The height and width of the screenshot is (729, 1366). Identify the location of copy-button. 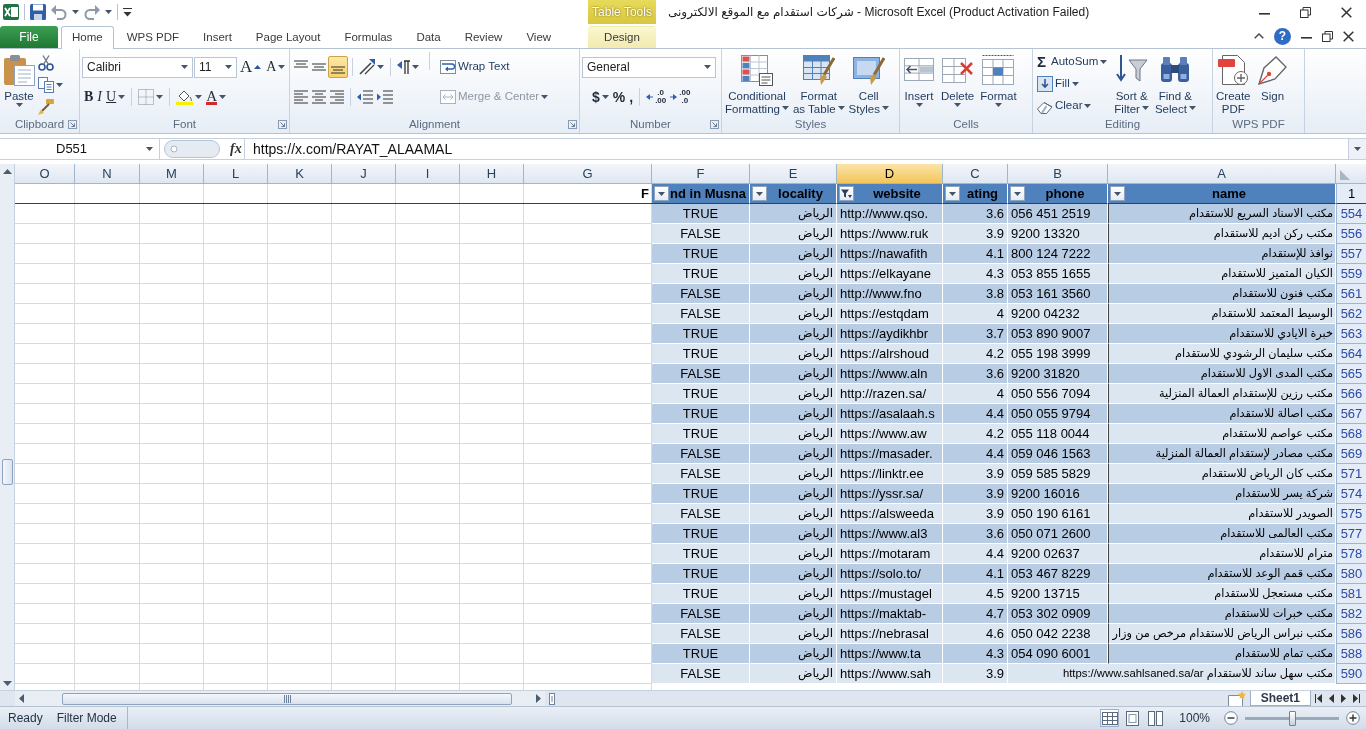
(50, 85).